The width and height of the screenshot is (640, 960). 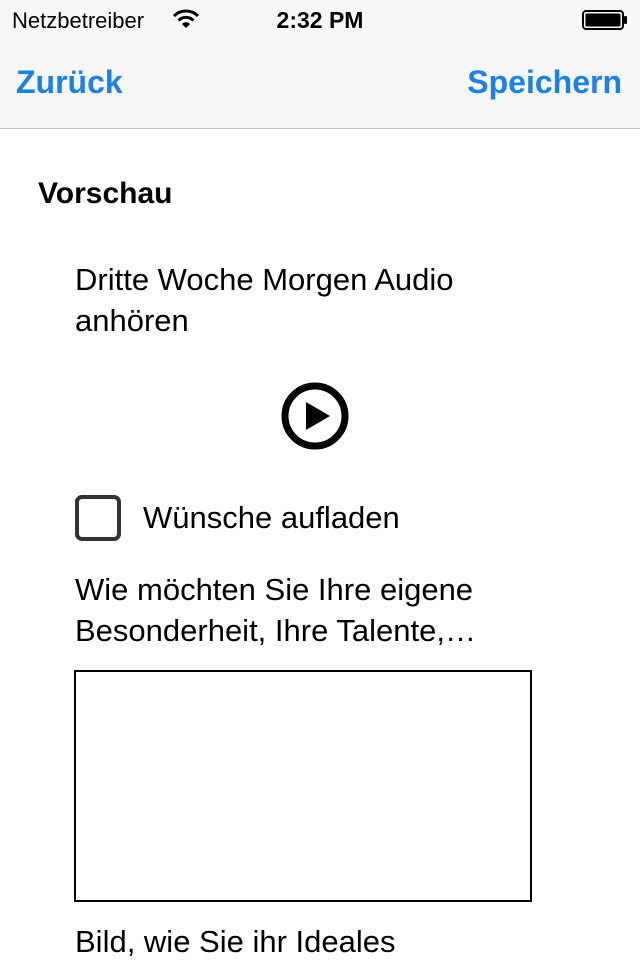 I want to click on audio-description: Dritte Woche Morgen Audio anhören, so click(x=264, y=300).